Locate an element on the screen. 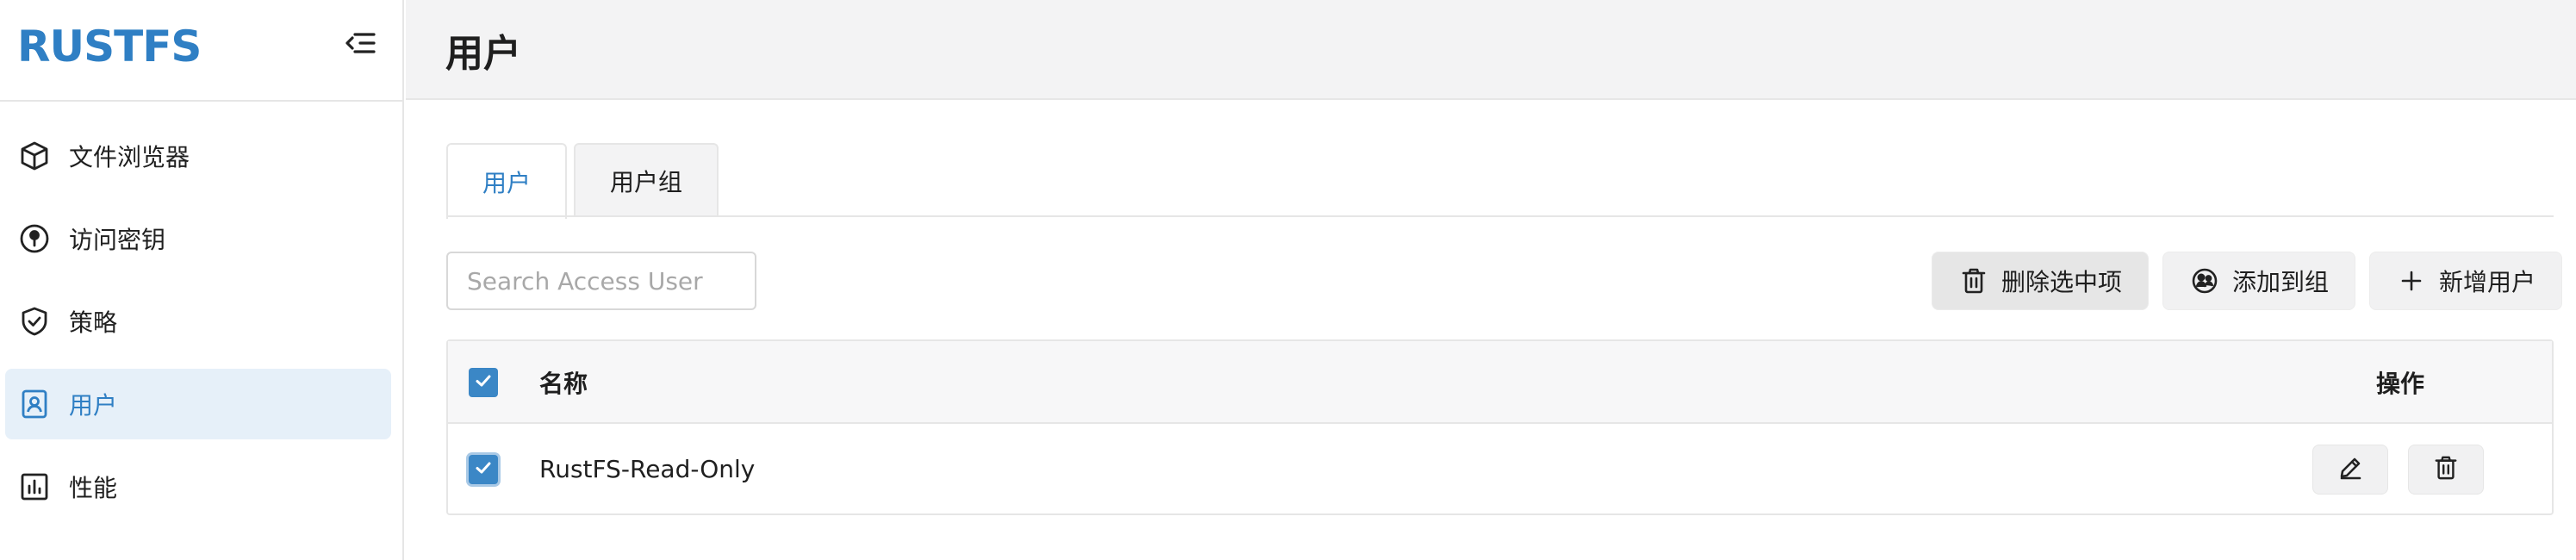  search-input is located at coordinates (601, 281).